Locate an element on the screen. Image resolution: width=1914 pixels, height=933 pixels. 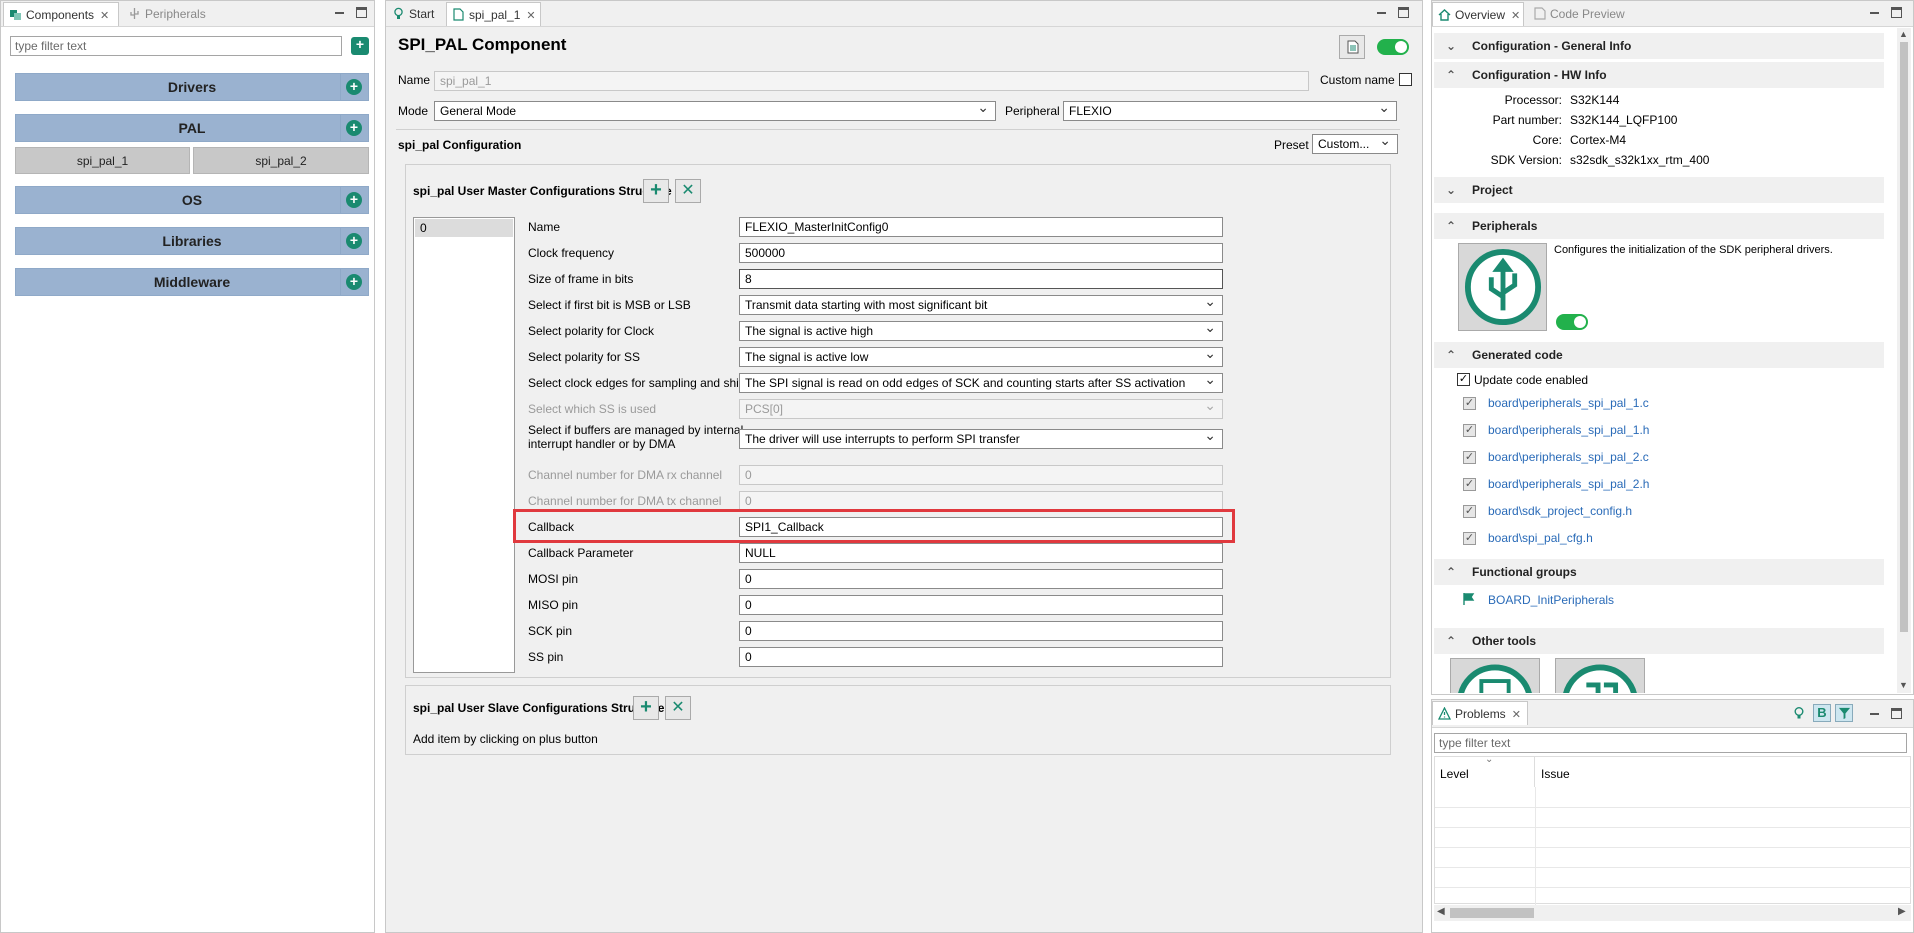
filter-icon is located at coordinates (1844, 713).